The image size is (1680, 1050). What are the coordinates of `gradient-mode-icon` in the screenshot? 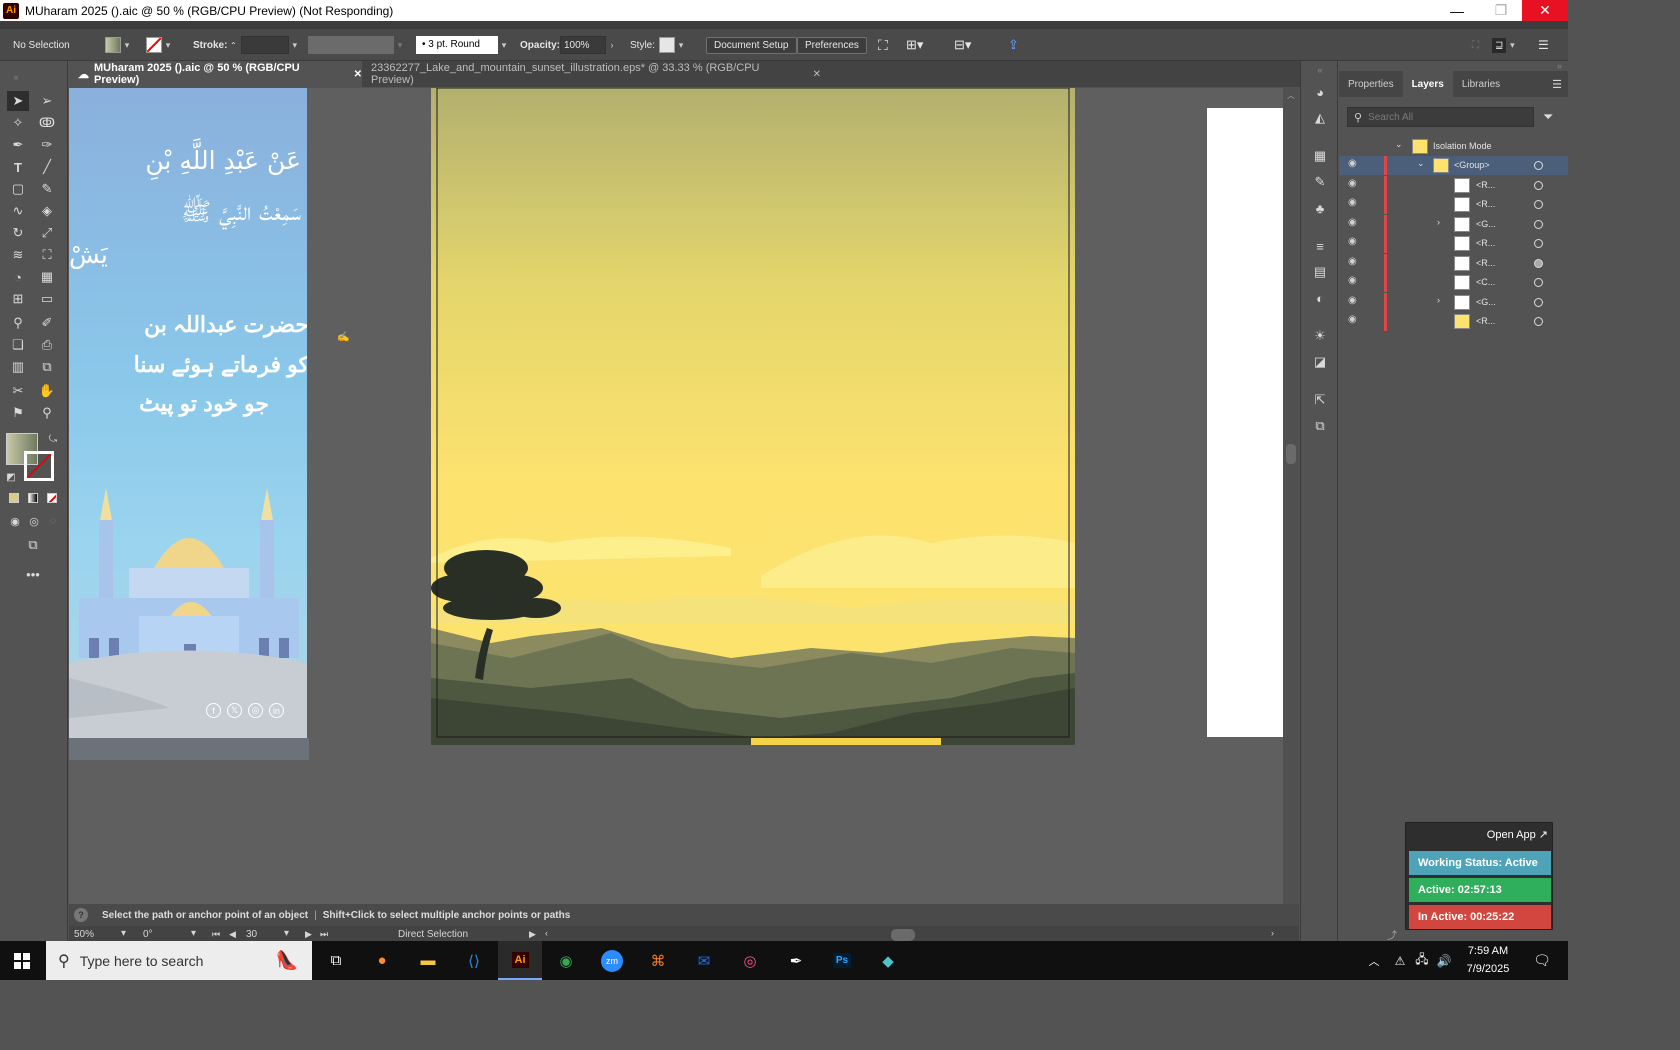 It's located at (33, 498).